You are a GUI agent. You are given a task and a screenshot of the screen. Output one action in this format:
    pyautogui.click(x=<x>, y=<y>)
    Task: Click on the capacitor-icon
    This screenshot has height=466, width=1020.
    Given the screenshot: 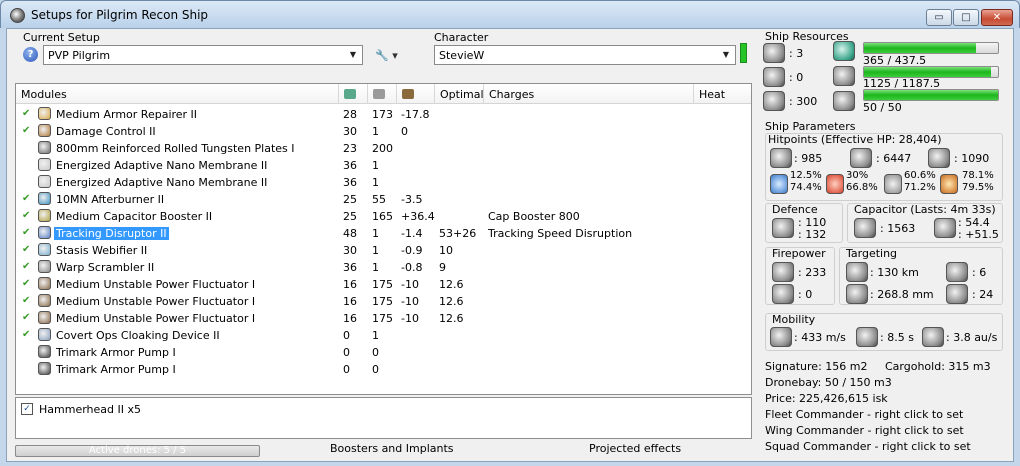 What is the action you would take?
    pyautogui.click(x=865, y=228)
    